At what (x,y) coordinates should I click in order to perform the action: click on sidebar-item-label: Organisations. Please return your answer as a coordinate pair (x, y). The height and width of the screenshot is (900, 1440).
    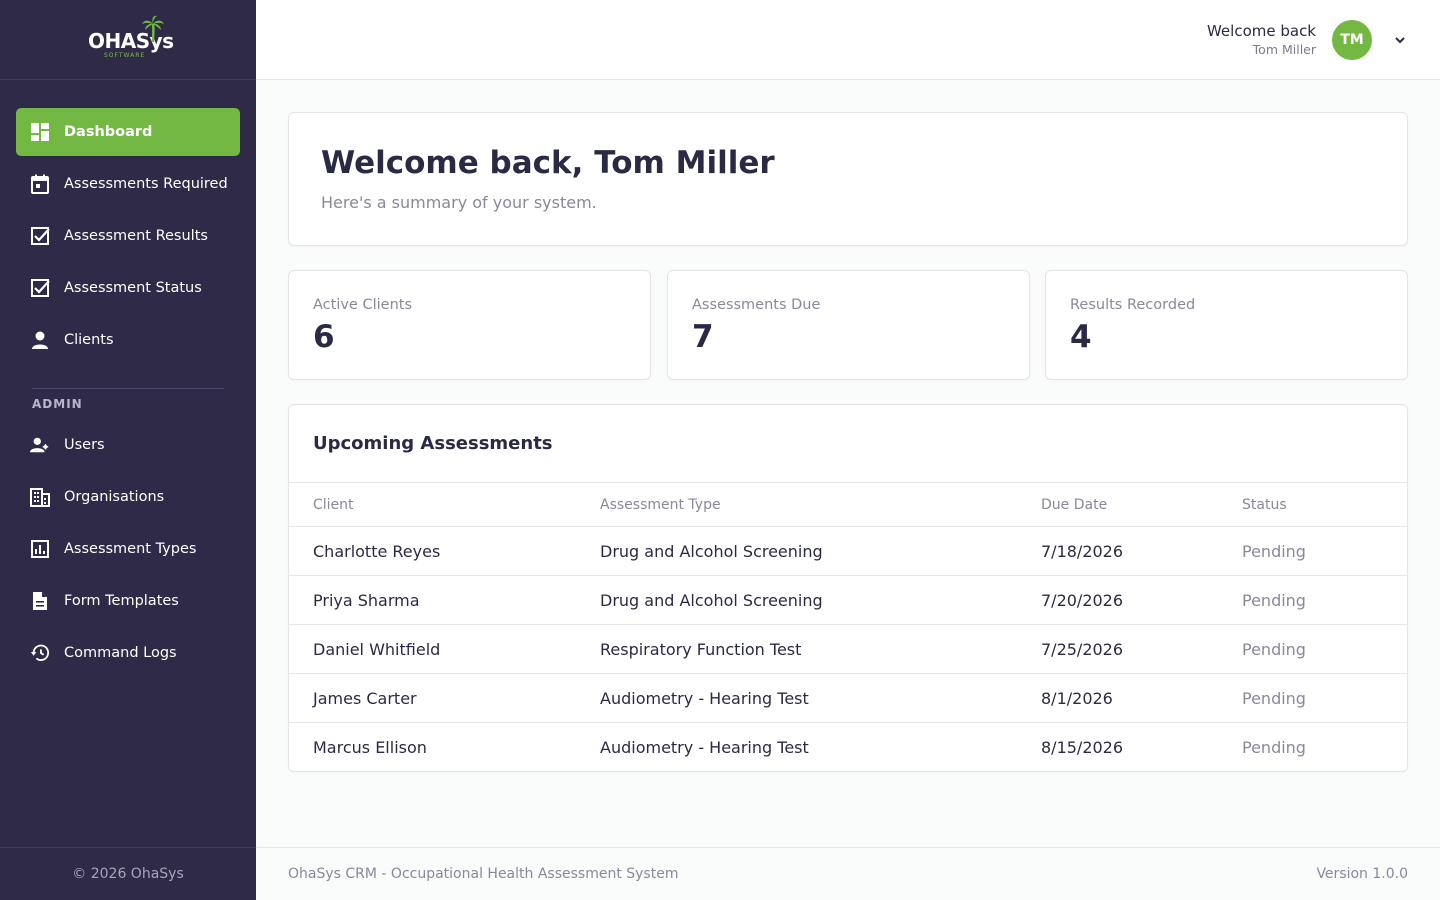
    Looking at the image, I should click on (114, 497).